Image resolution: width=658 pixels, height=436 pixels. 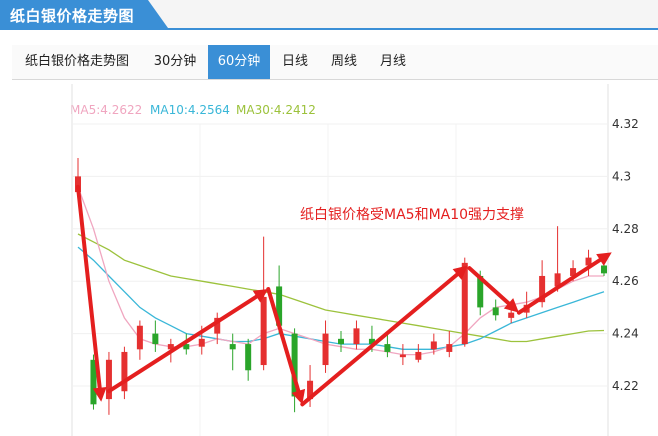 What do you see at coordinates (625, 334) in the screenshot?
I see `y-tick-label: 4.24` at bounding box center [625, 334].